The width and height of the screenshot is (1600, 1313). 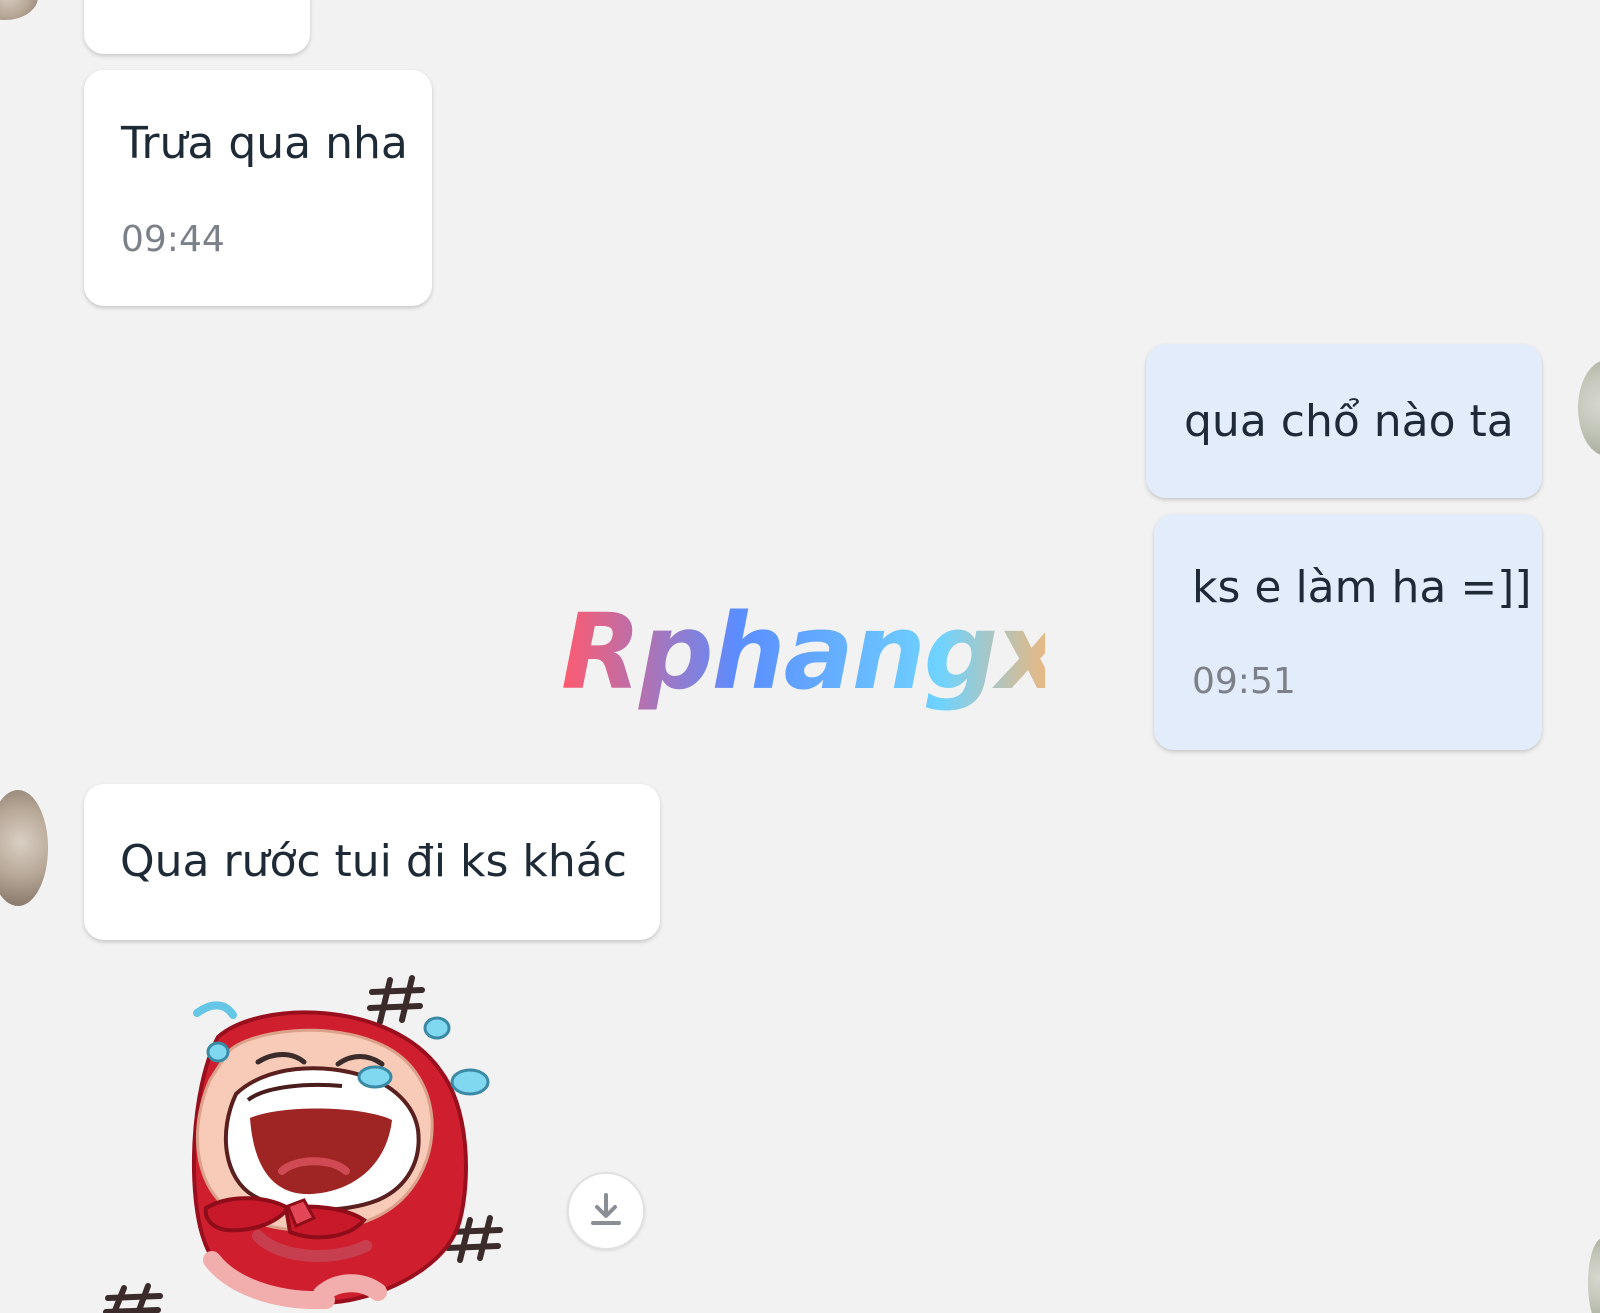 I want to click on message-text: Qua rước tui đi ks khác, so click(x=373, y=861).